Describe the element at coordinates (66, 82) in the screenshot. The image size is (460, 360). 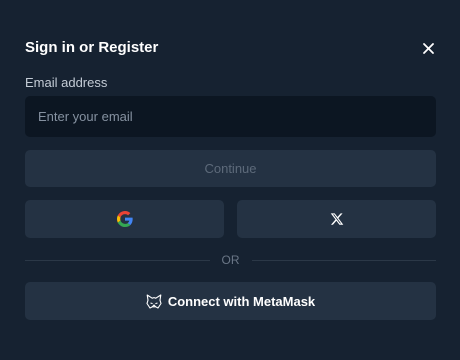
I see `email-label: Email address` at that location.